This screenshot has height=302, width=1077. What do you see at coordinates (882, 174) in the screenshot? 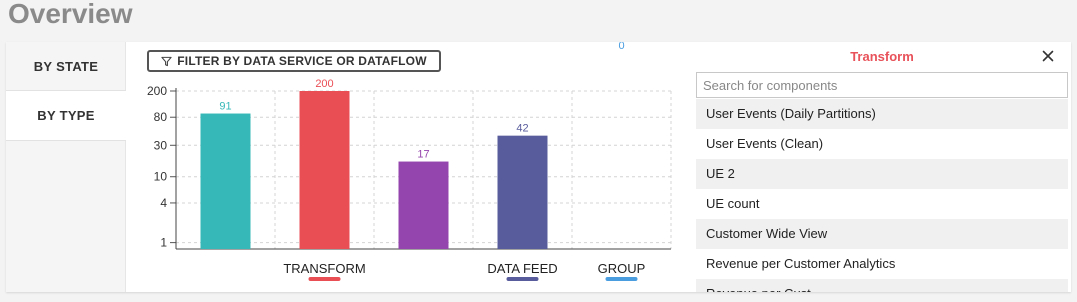
I see `list-item: UE 2` at bounding box center [882, 174].